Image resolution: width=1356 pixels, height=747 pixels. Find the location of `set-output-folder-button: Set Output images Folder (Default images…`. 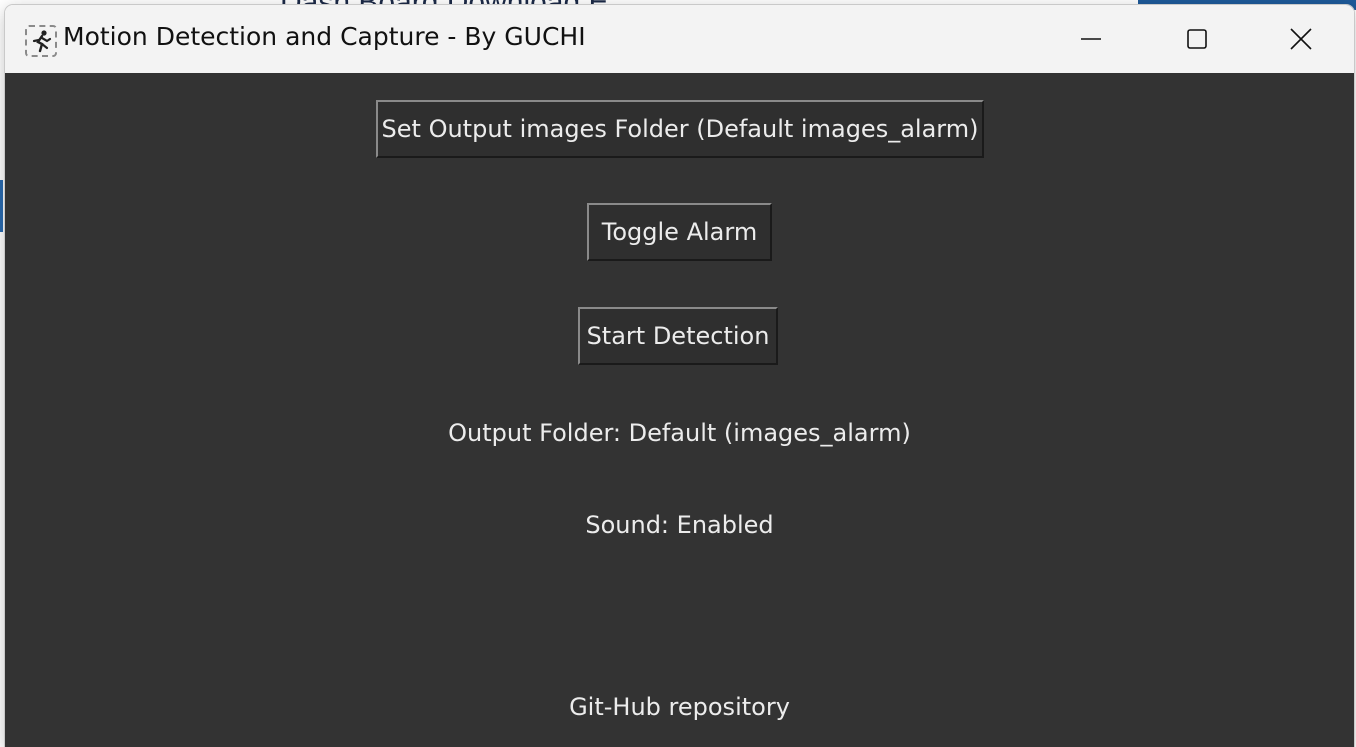

set-output-folder-button: Set Output images Folder (Default images… is located at coordinates (680, 129).